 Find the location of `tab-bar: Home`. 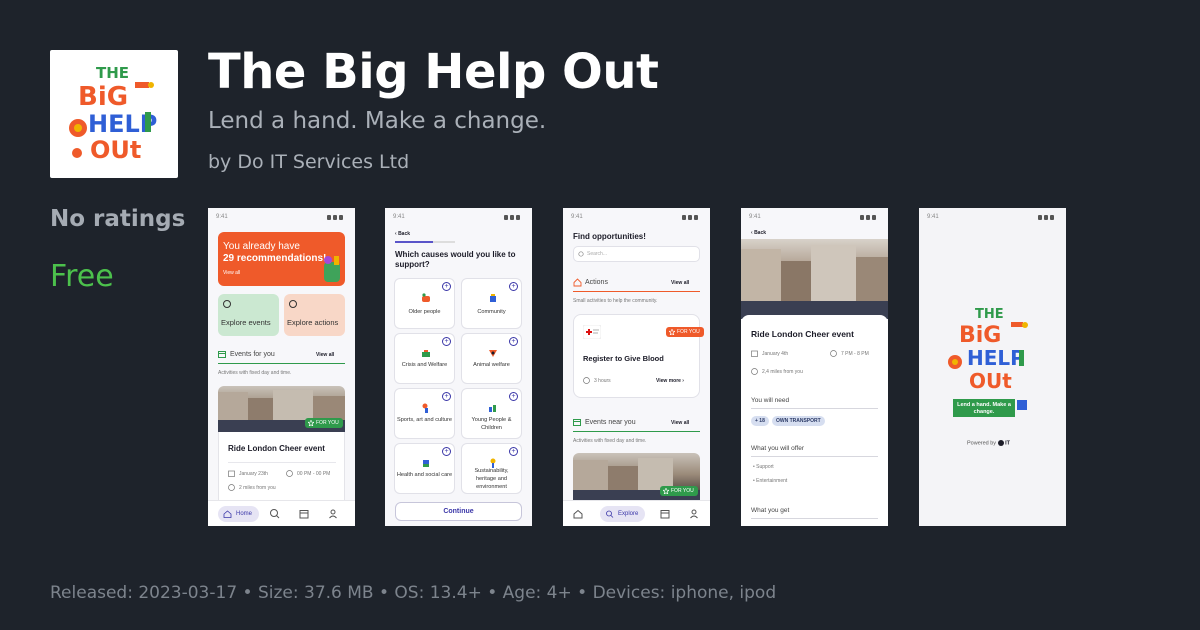

tab-bar: Home is located at coordinates (281, 513).